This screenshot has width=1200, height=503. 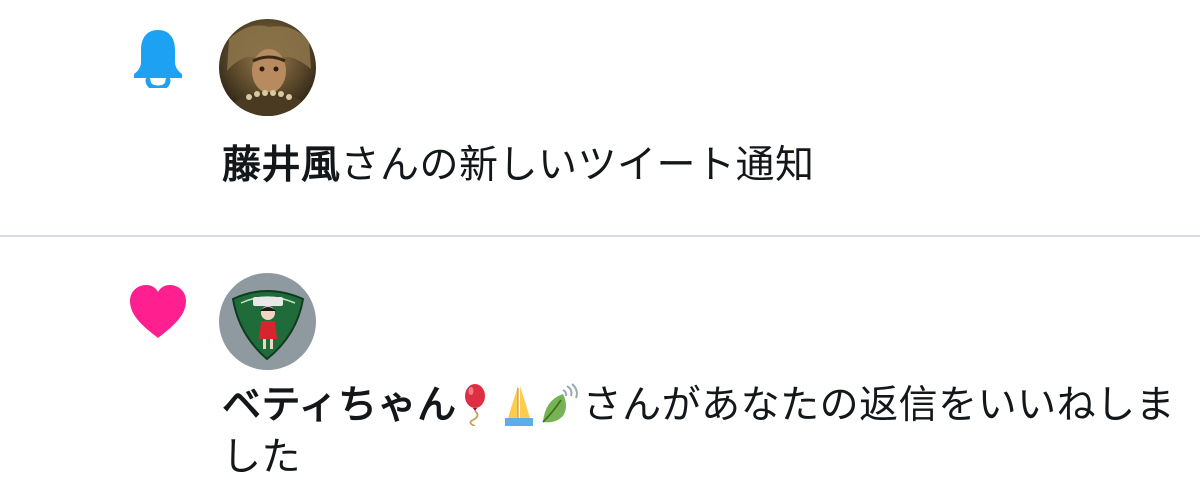 What do you see at coordinates (158, 312) in the screenshot?
I see `heart-icon` at bounding box center [158, 312].